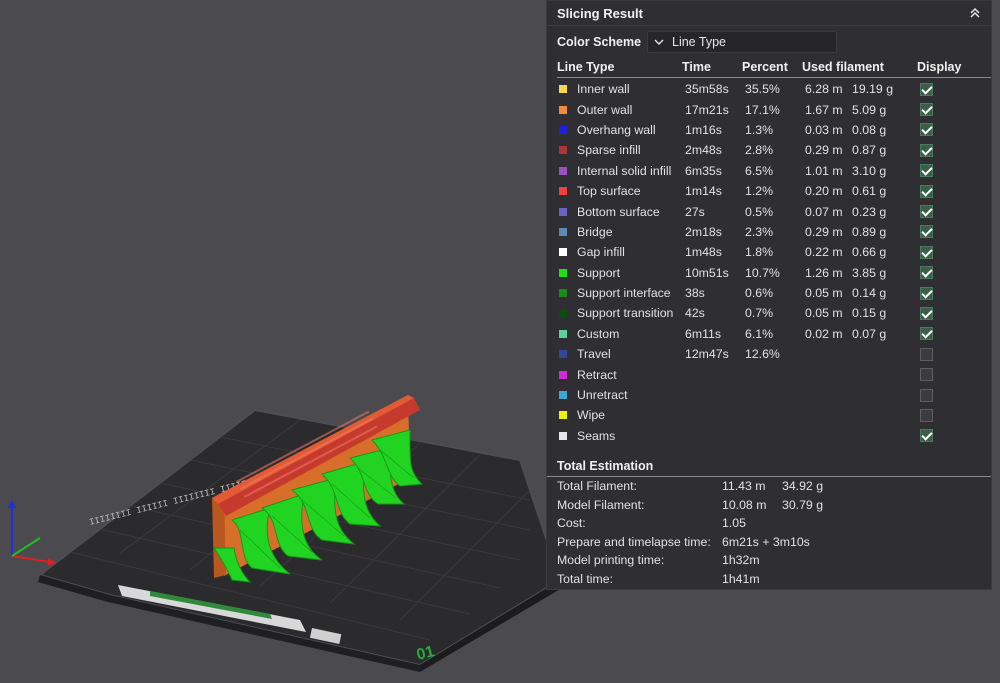  Describe the element at coordinates (618, 211) in the screenshot. I see `line-type-name: Bottom surface` at that location.